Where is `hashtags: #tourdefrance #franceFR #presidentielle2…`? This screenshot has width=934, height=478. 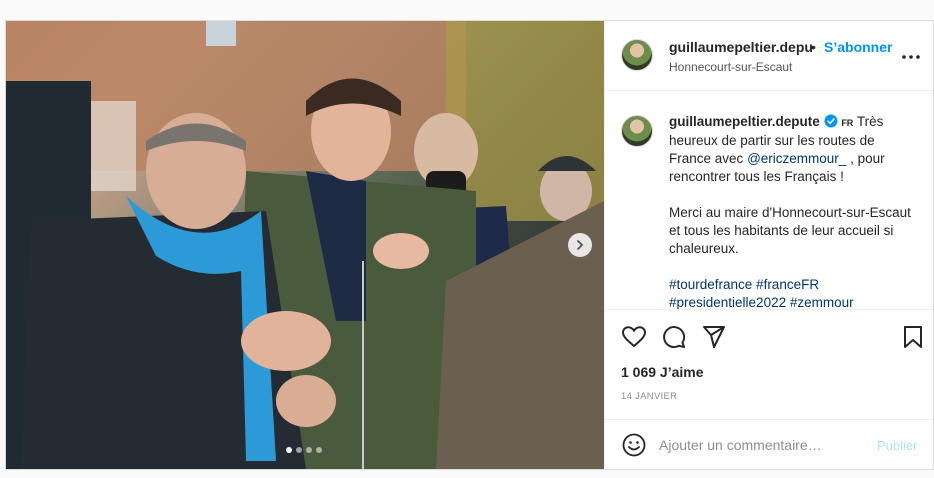
hashtags: #tourdefrance #franceFR #presidentielle2… is located at coordinates (794, 292).